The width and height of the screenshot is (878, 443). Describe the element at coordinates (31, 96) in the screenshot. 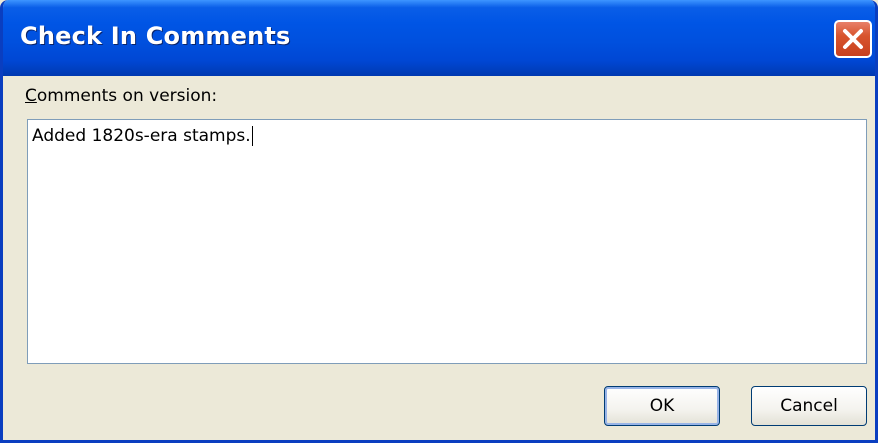

I see `comments-label-mnemonic: C` at that location.